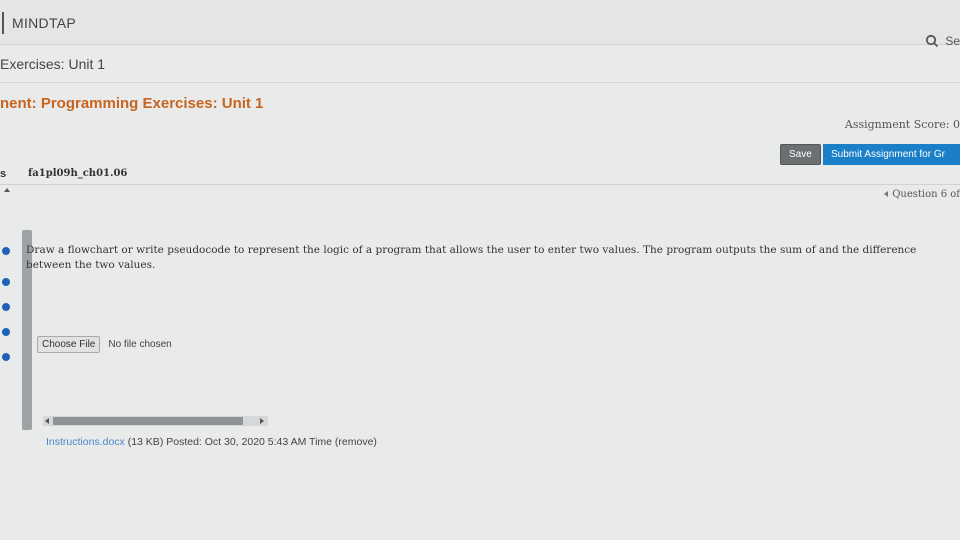  Describe the element at coordinates (952, 41) in the screenshot. I see `search-label: Se` at that location.